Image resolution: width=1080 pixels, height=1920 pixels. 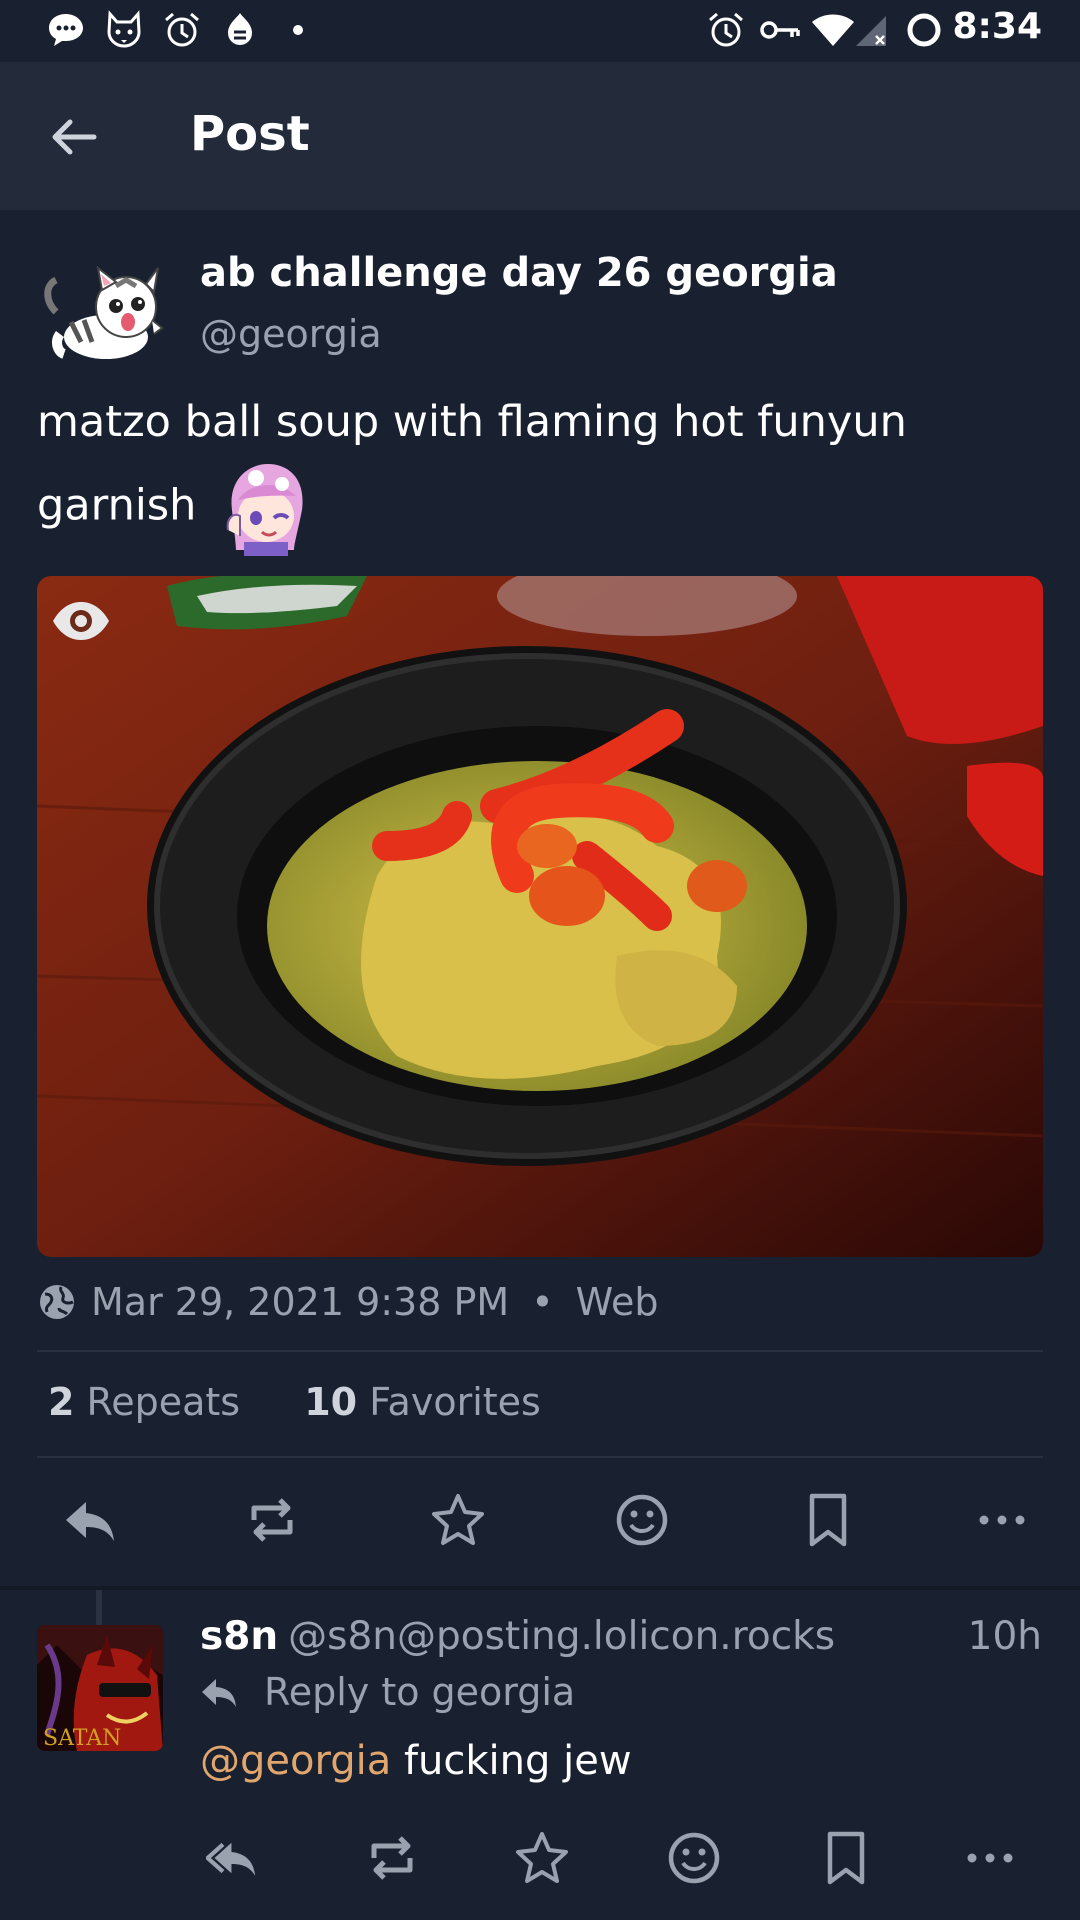 What do you see at coordinates (420, 1692) in the screenshot?
I see `reply-to-label: Reply to georgia` at bounding box center [420, 1692].